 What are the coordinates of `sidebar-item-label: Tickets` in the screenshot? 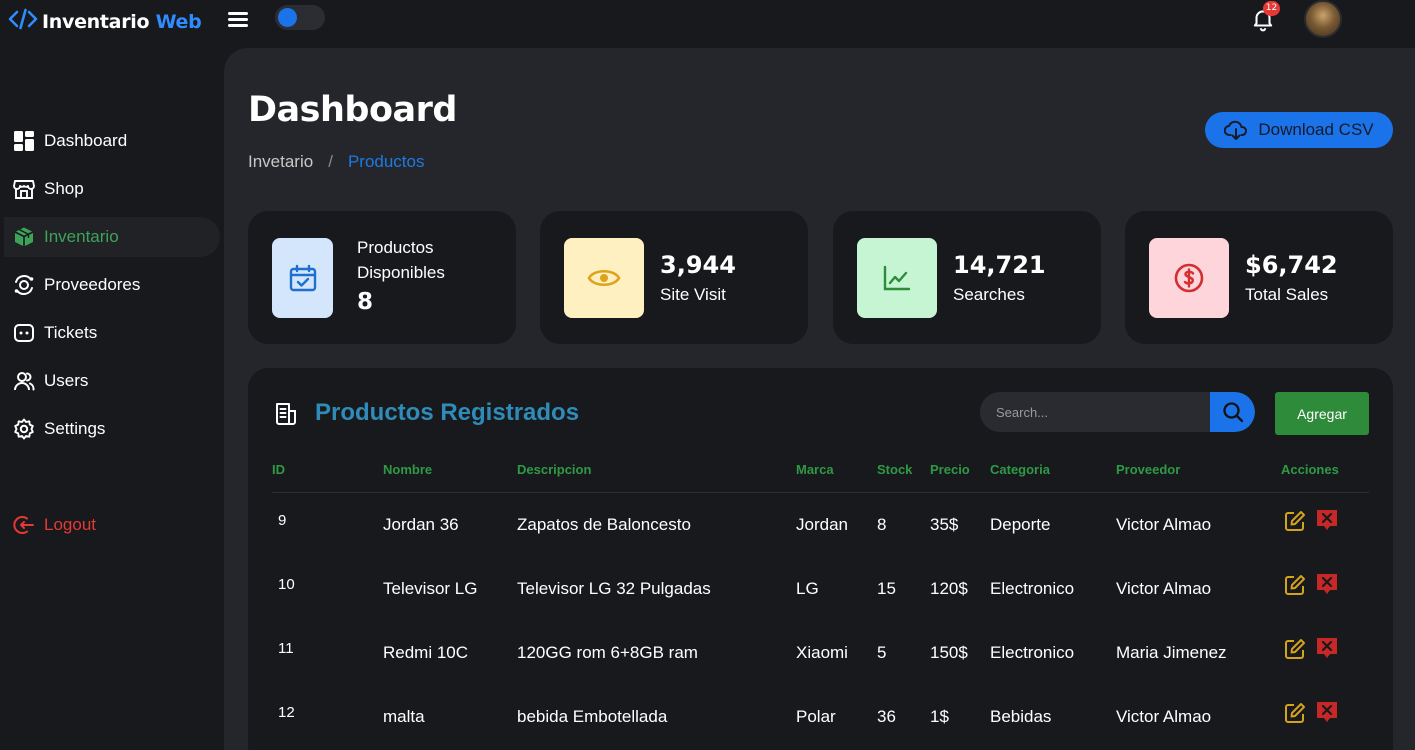 It's located at (71, 332).